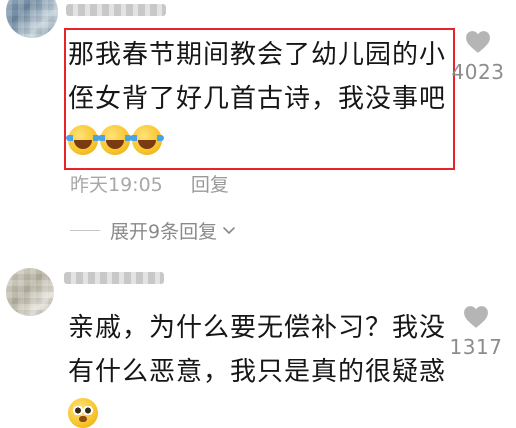  Describe the element at coordinates (83, 413) in the screenshot. I see `pleading-face-emoji-icon` at that location.